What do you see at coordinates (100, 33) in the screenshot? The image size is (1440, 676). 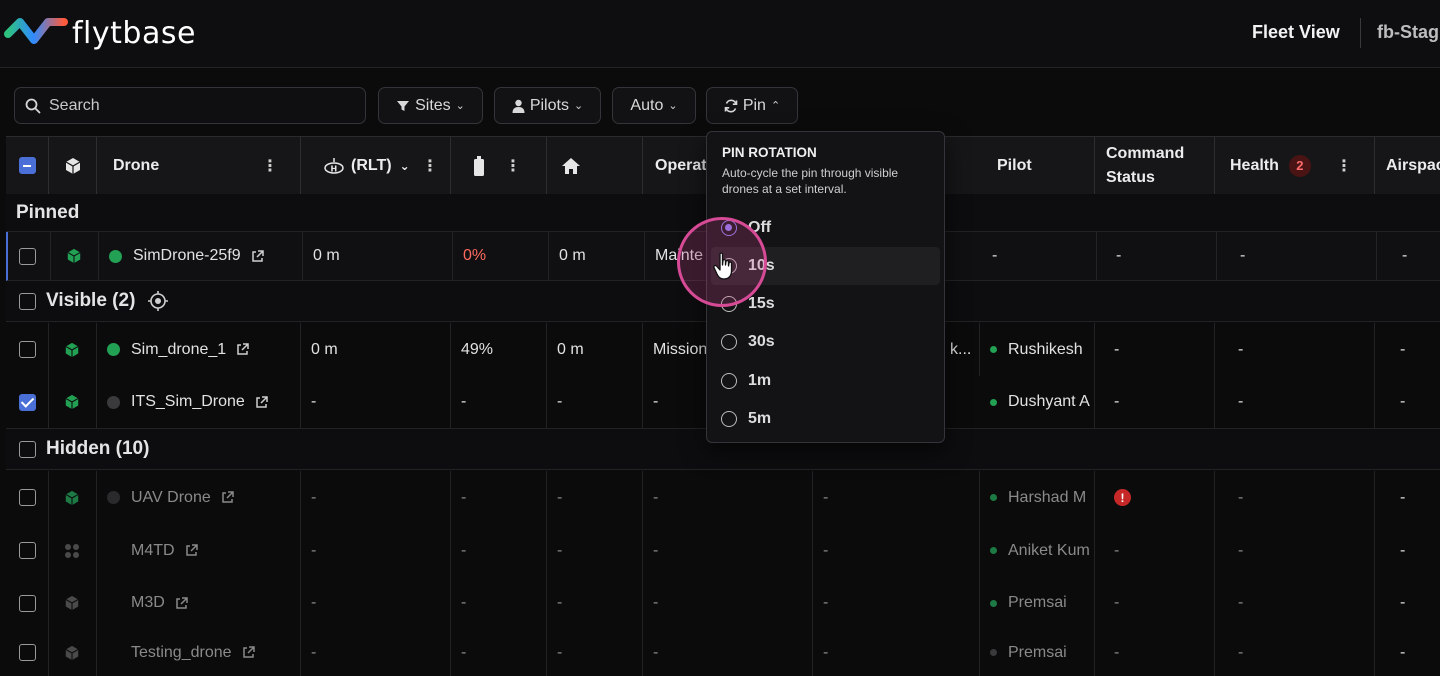 I see `flytbase-logo: flytbase` at bounding box center [100, 33].